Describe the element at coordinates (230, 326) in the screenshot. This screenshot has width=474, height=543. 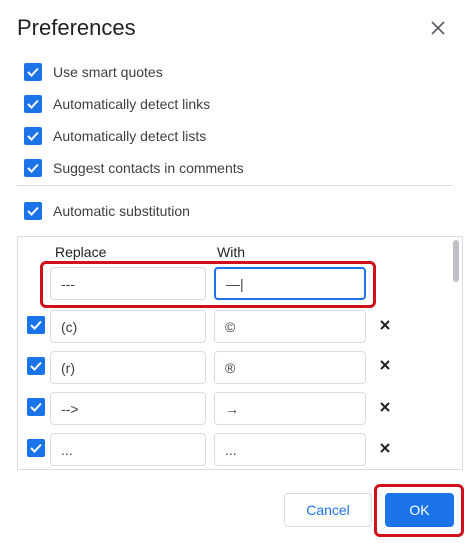
I see `field-value: ©` at that location.